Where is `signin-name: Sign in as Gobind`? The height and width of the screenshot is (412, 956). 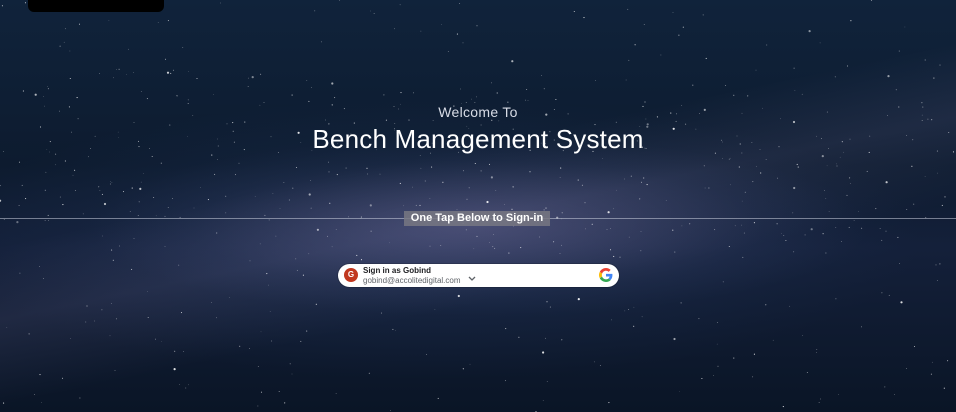
signin-name: Sign in as Gobind is located at coordinates (397, 270).